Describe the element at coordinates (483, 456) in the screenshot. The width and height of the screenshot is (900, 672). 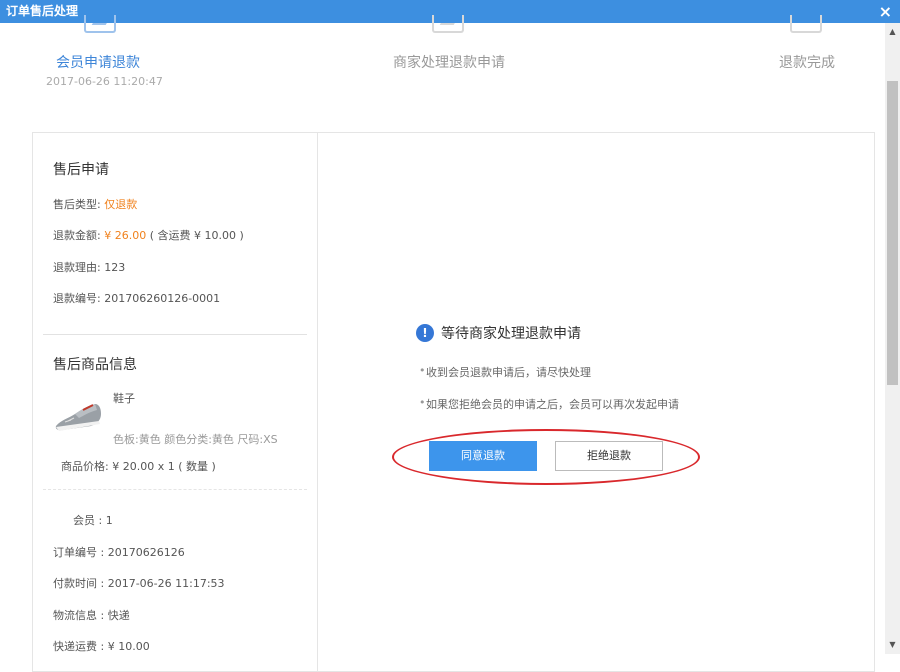
I see `agree-refund-button: 同意退款` at that location.